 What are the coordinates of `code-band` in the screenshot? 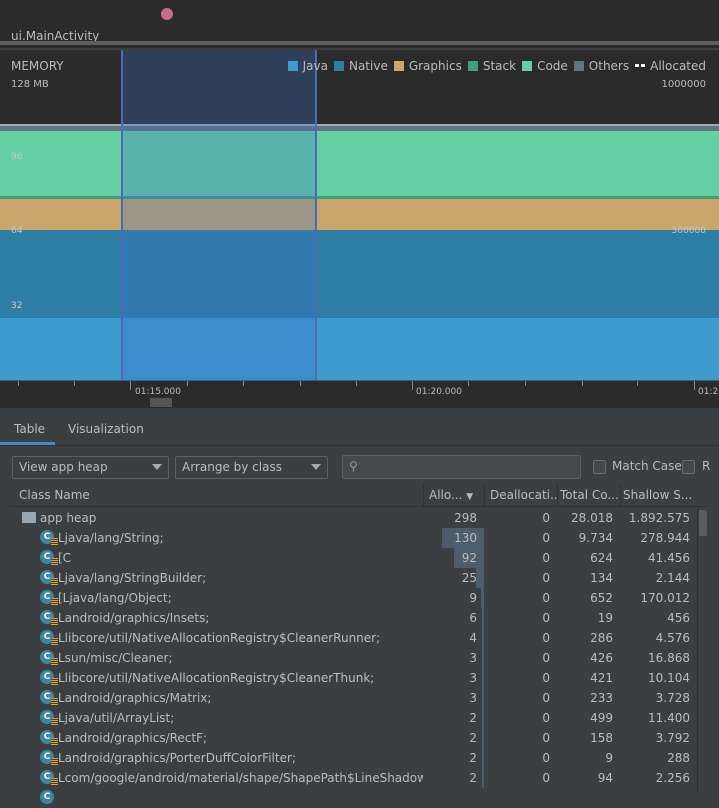 It's located at (359, 163).